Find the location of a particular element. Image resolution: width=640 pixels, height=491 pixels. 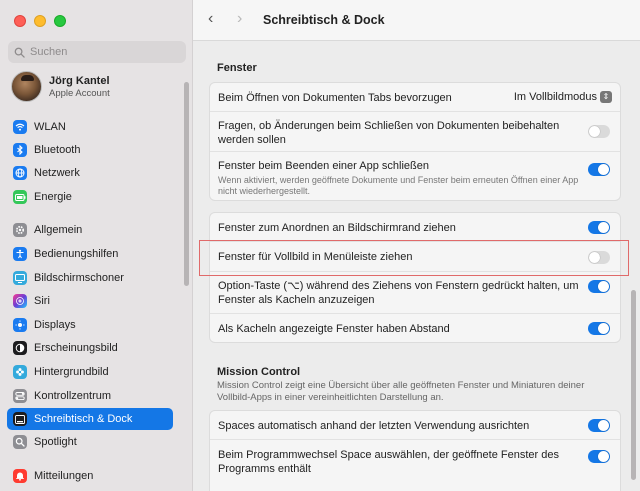

sidebar-item-kontrollzentrum: Kontrollzentrum is located at coordinates (90, 396).